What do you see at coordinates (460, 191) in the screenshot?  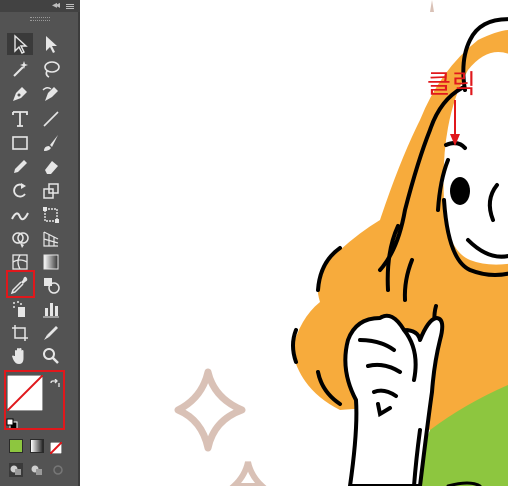 I see `eye` at bounding box center [460, 191].